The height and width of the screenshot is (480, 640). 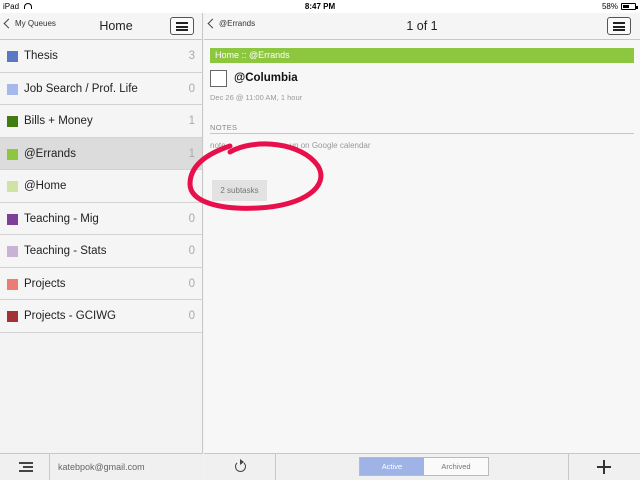 I want to click on task-footer: Active Archived, so click(x=422, y=466).